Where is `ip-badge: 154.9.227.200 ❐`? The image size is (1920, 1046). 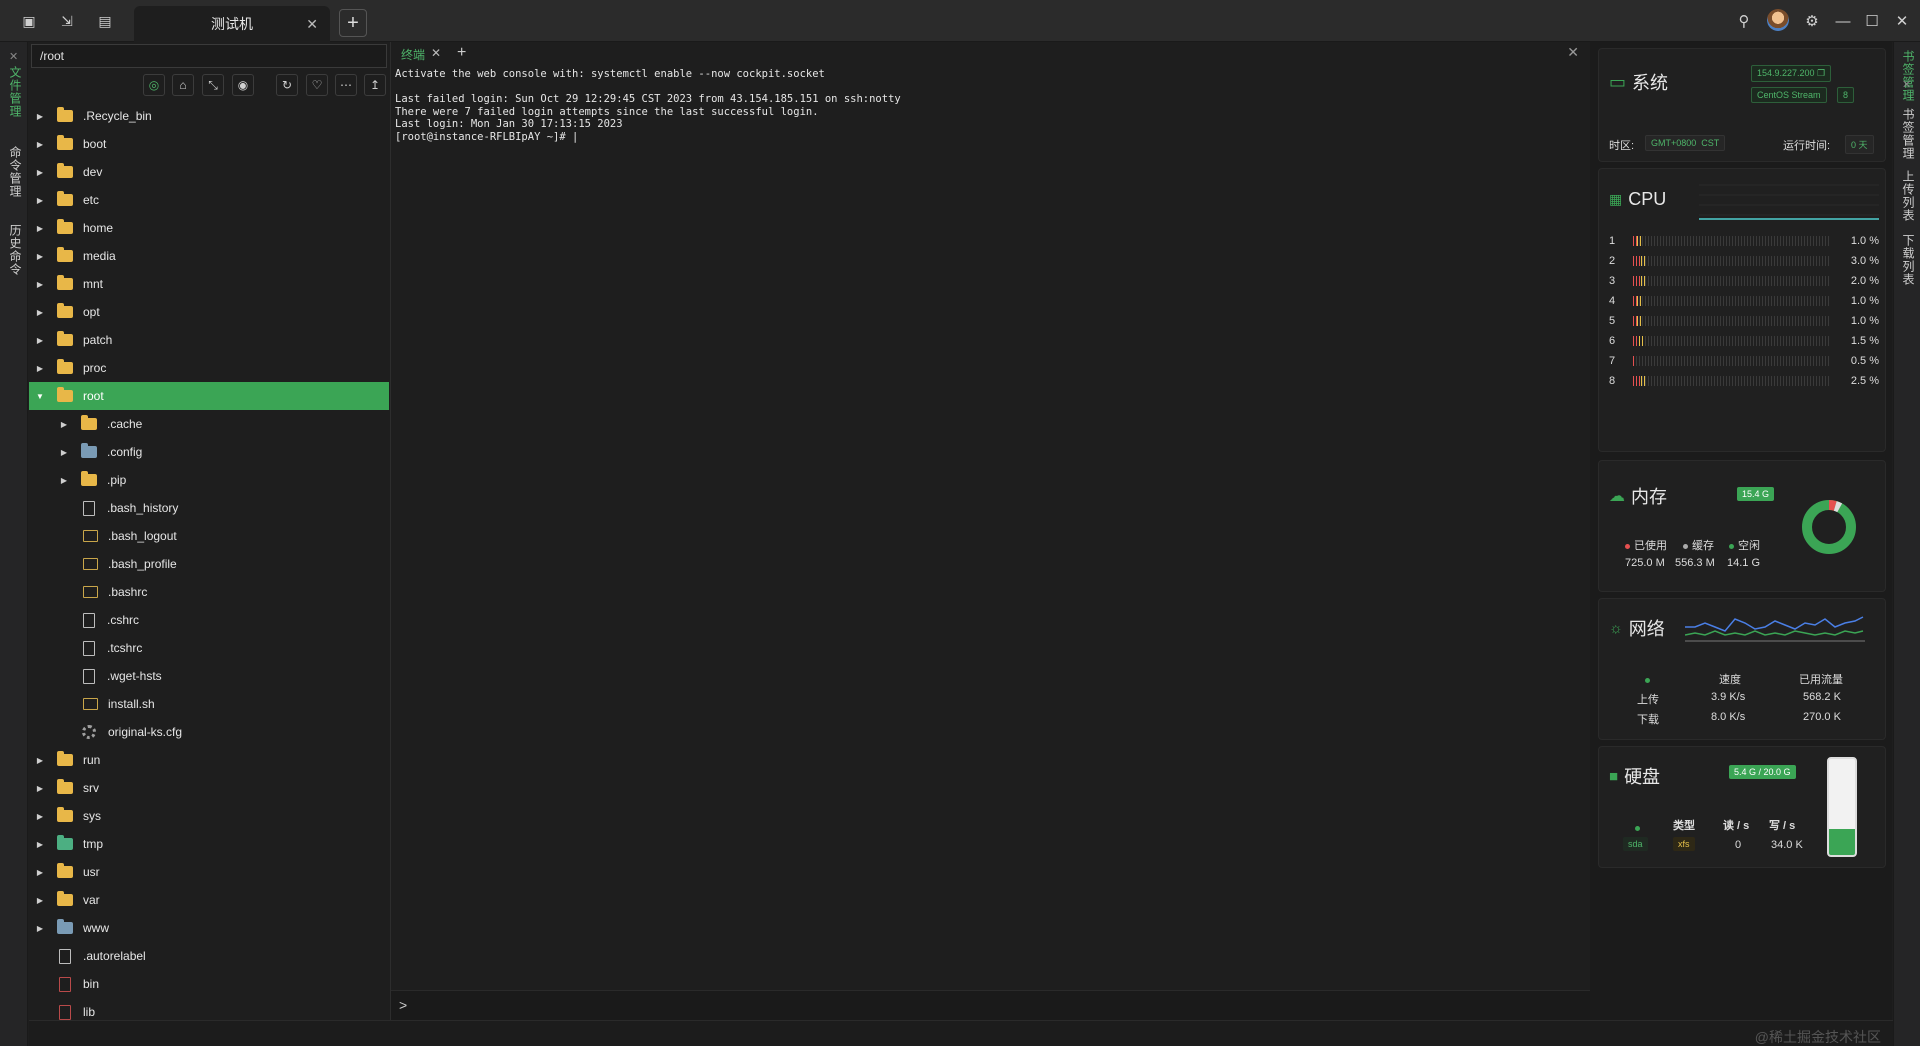
ip-badge: 154.9.227.200 ❐ is located at coordinates (1791, 73).